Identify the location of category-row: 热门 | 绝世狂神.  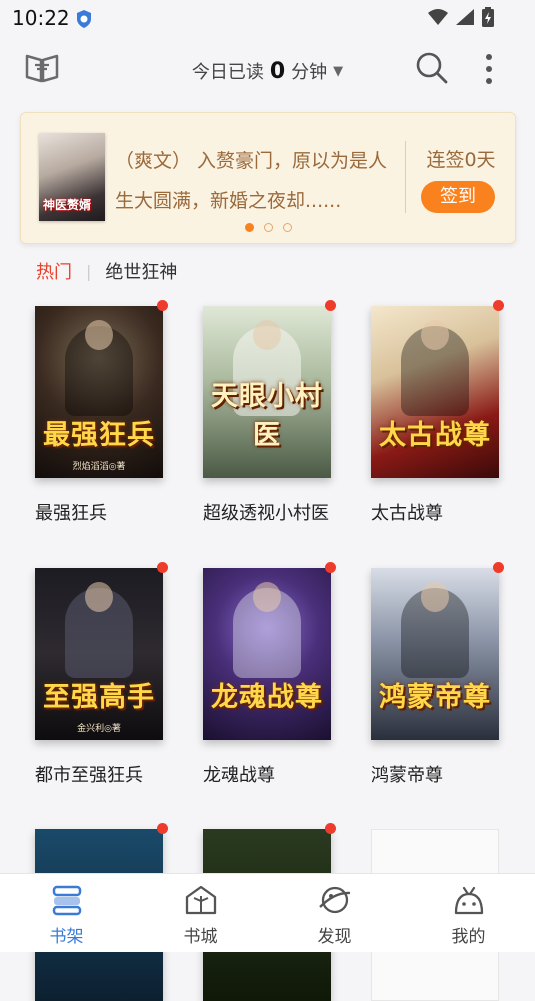
(106, 271).